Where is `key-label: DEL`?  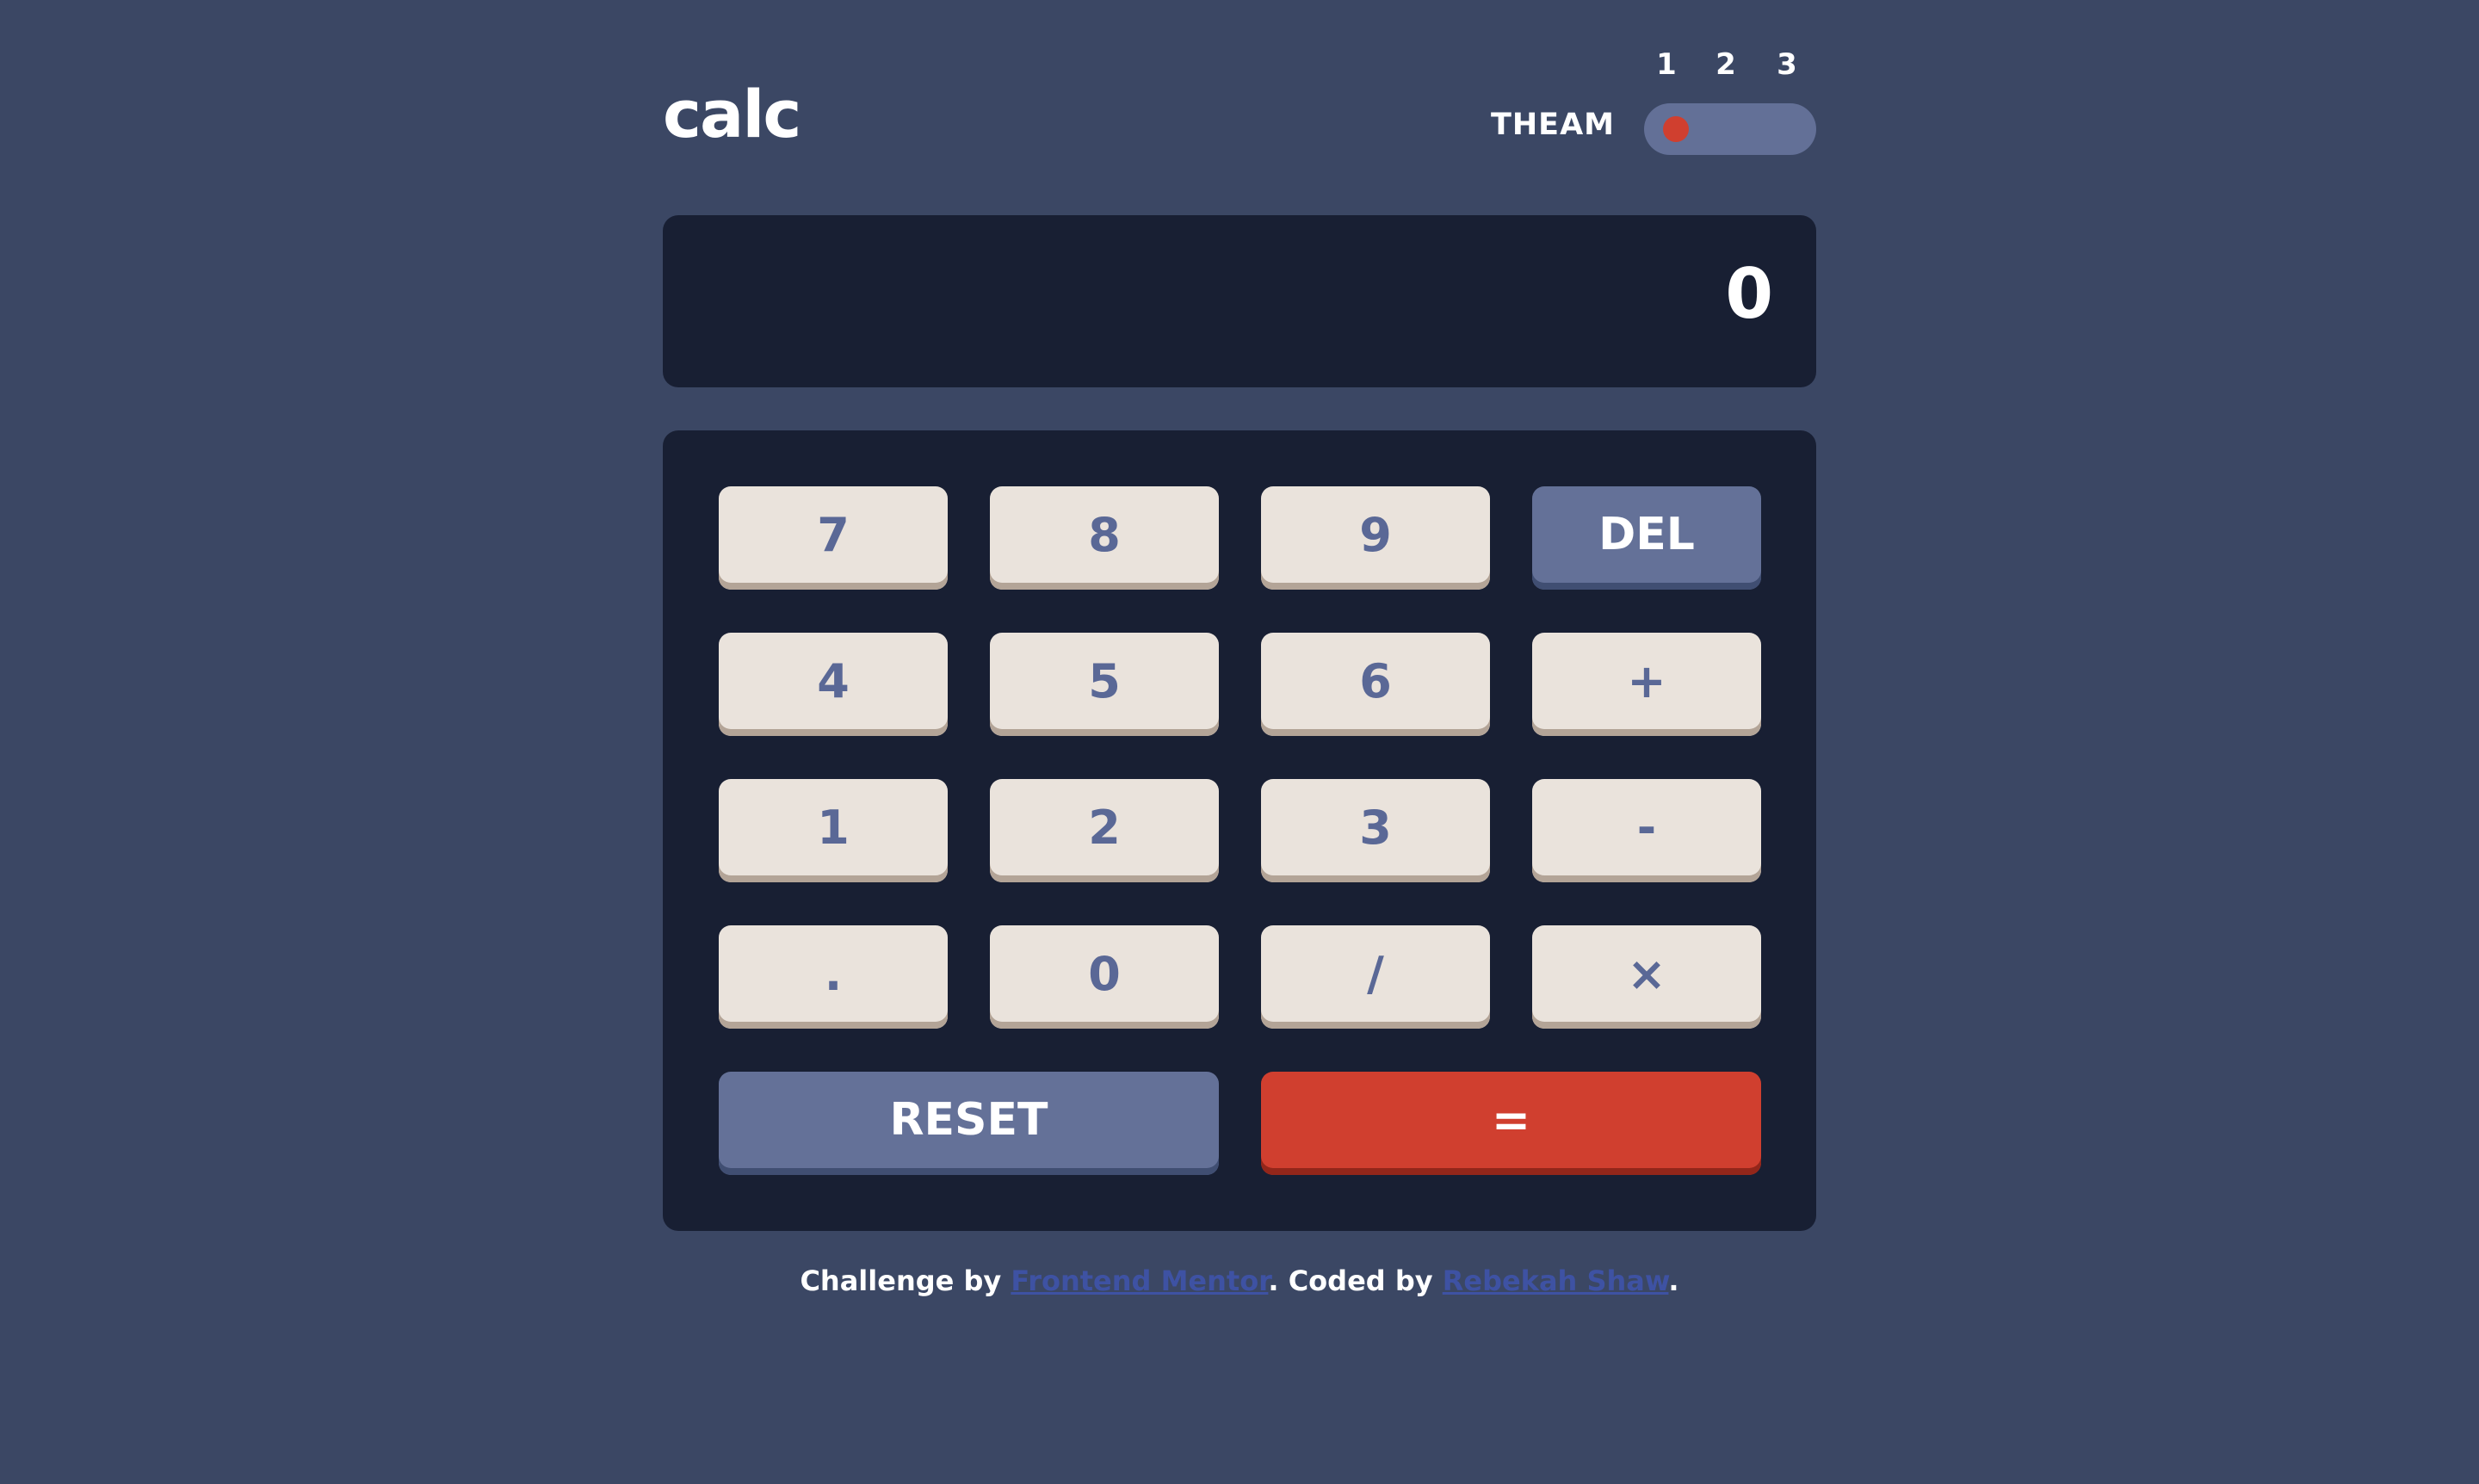
key-label: DEL is located at coordinates (1646, 534).